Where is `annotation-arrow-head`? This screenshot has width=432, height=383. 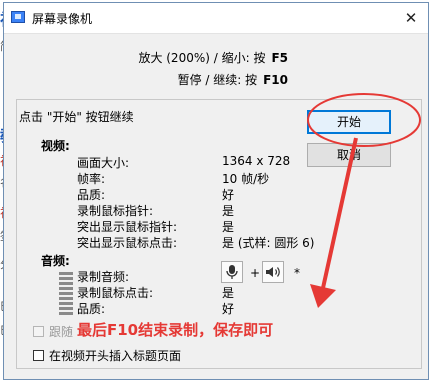
annotation-arrow-head is located at coordinates (323, 296).